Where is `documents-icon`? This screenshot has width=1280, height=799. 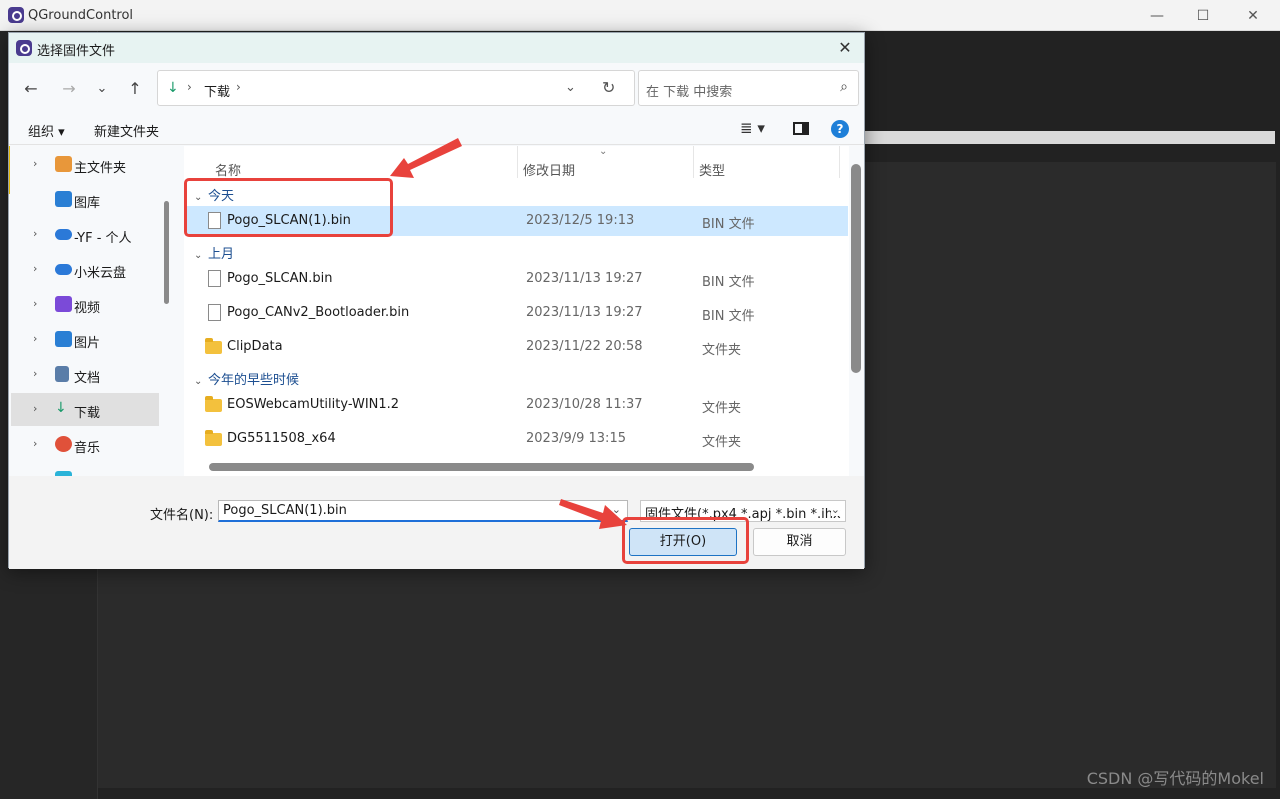 documents-icon is located at coordinates (62, 374).